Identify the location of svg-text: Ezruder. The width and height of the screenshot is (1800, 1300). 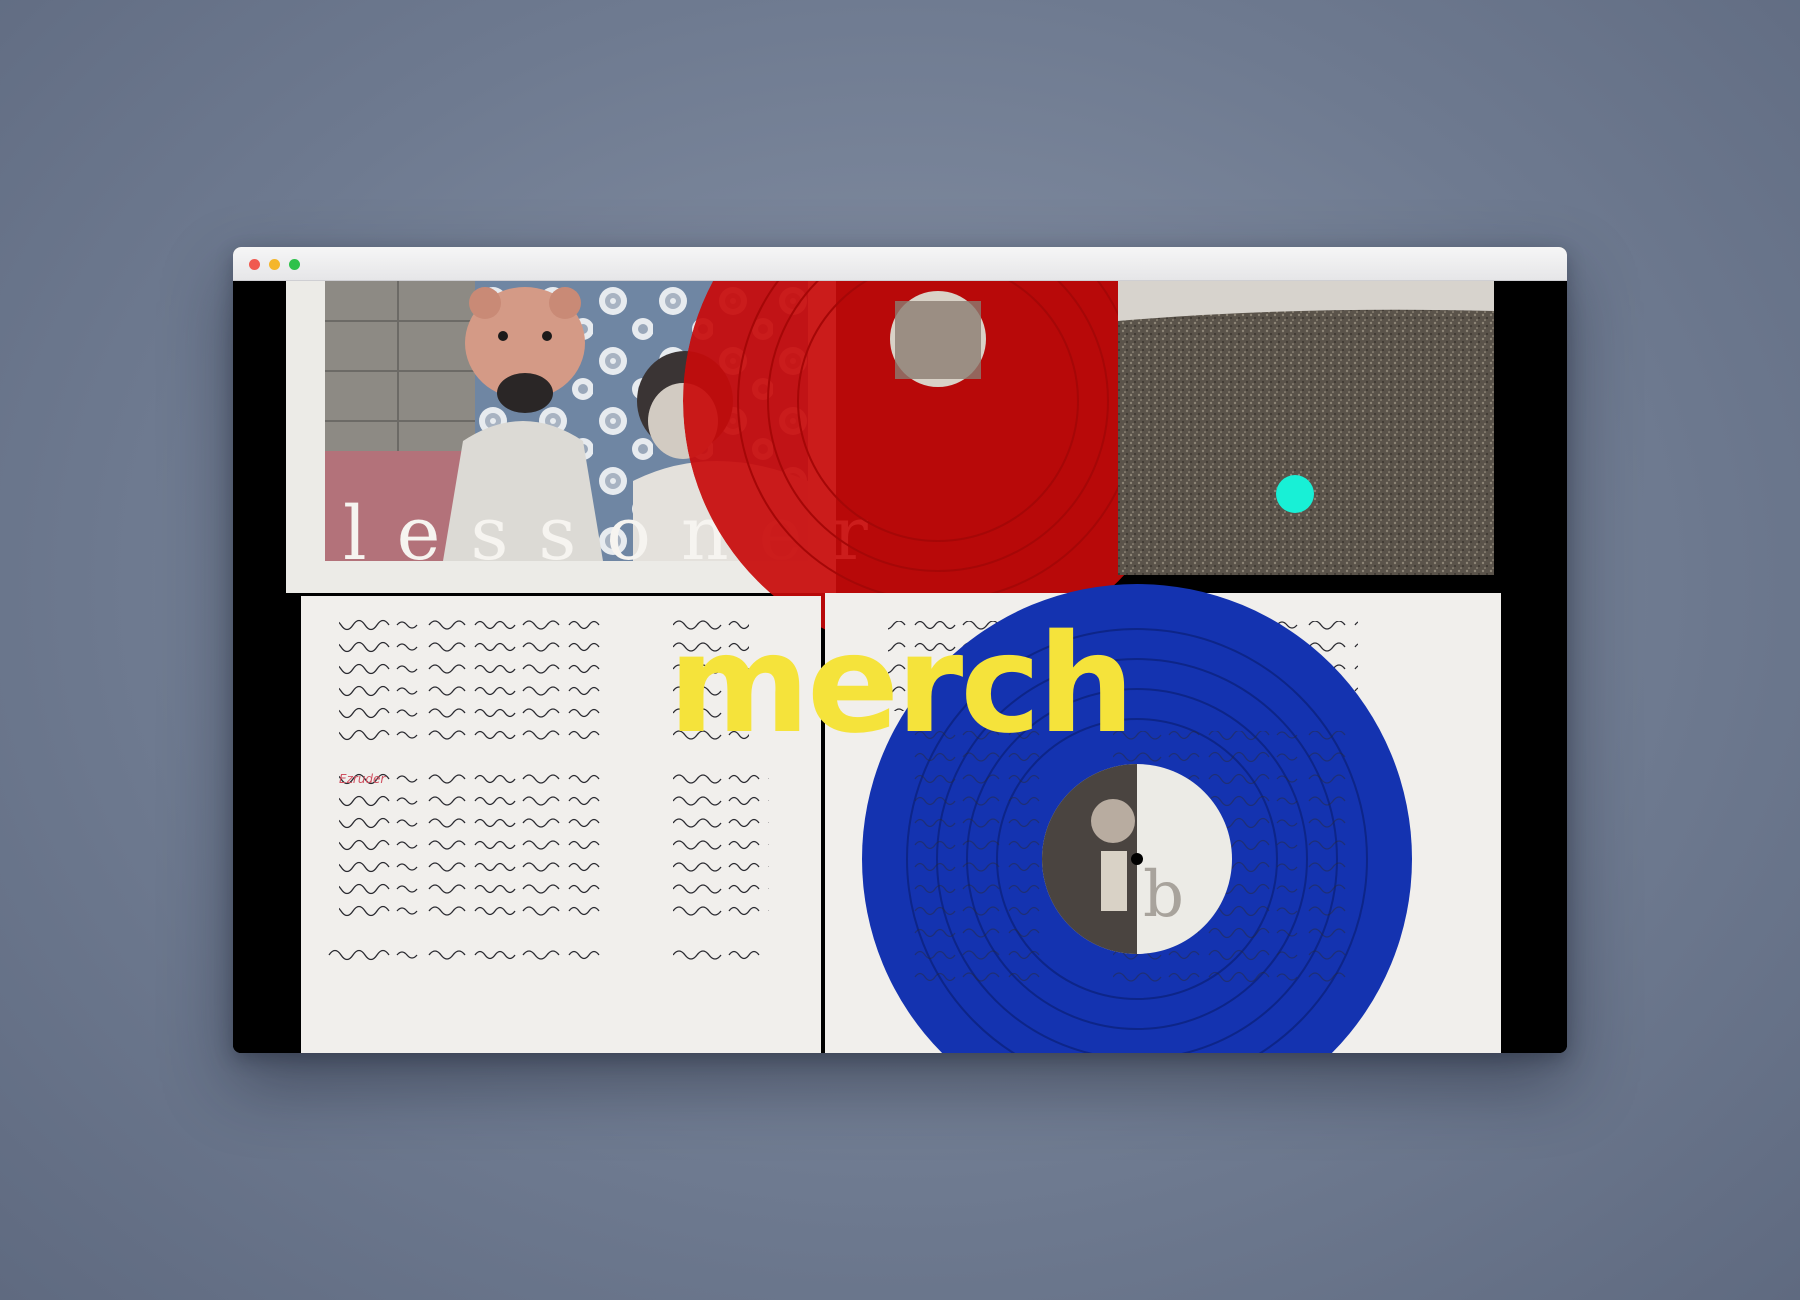
(362, 779).